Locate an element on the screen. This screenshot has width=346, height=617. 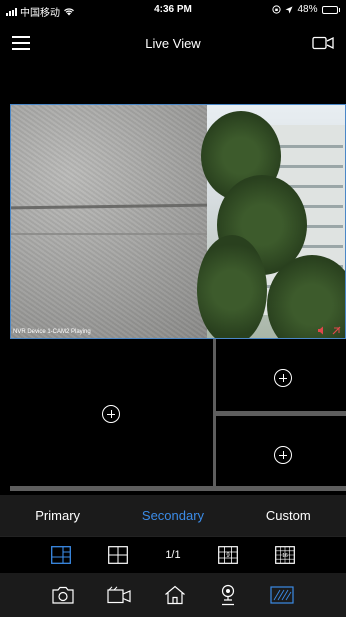
battery-icon is located at coordinates (330, 9).